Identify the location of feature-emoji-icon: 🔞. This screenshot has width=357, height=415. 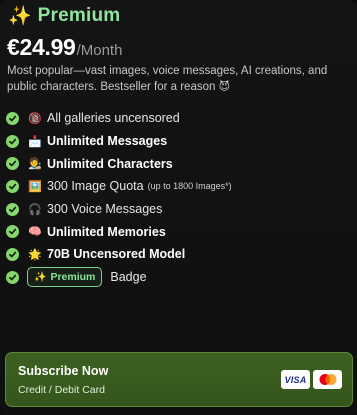
(35, 118).